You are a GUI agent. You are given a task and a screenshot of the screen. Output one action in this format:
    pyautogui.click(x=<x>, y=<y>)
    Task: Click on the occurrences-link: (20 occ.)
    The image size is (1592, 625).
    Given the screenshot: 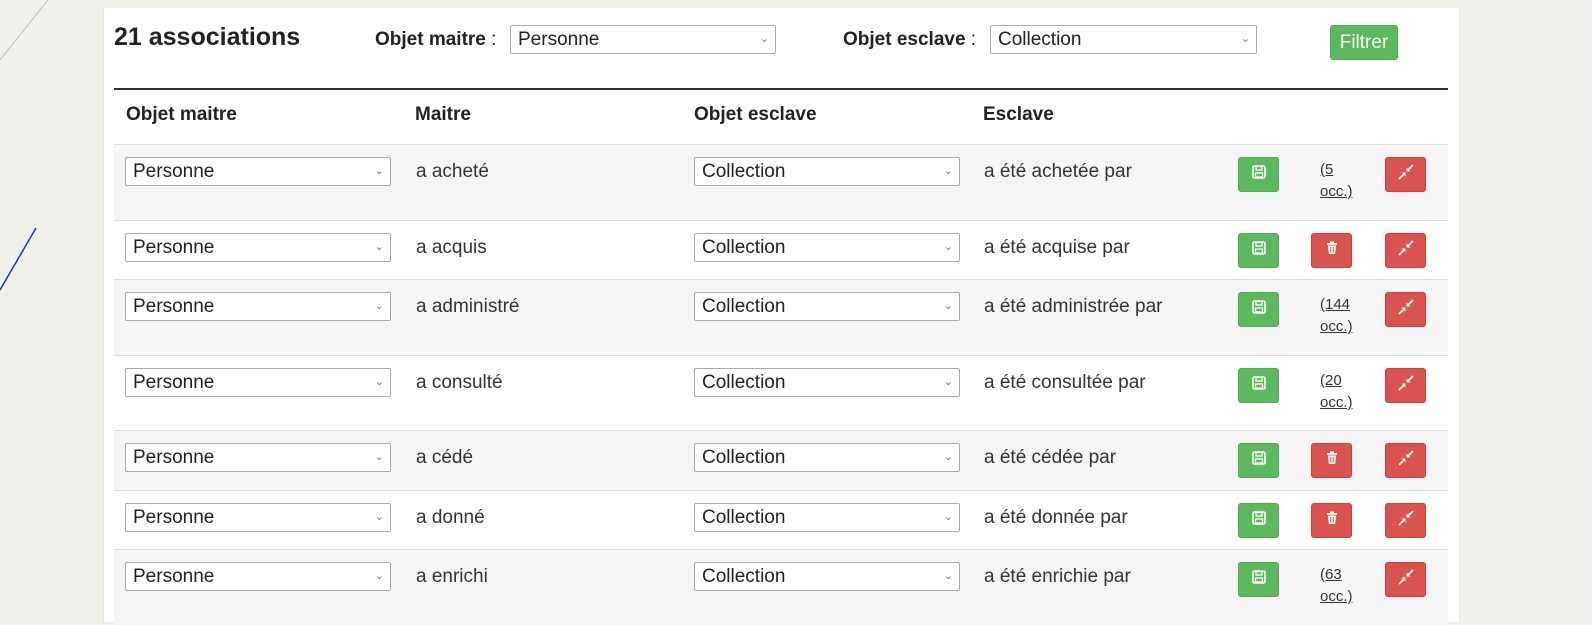 What is the action you would take?
    pyautogui.click(x=1345, y=392)
    